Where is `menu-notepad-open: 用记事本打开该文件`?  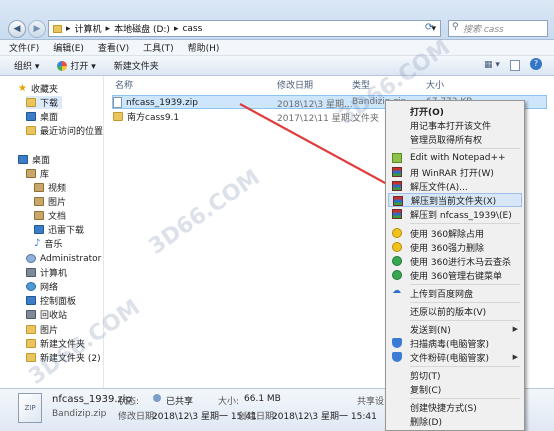
menu-notepad-open: 用记事本打开该文件 is located at coordinates (455, 125).